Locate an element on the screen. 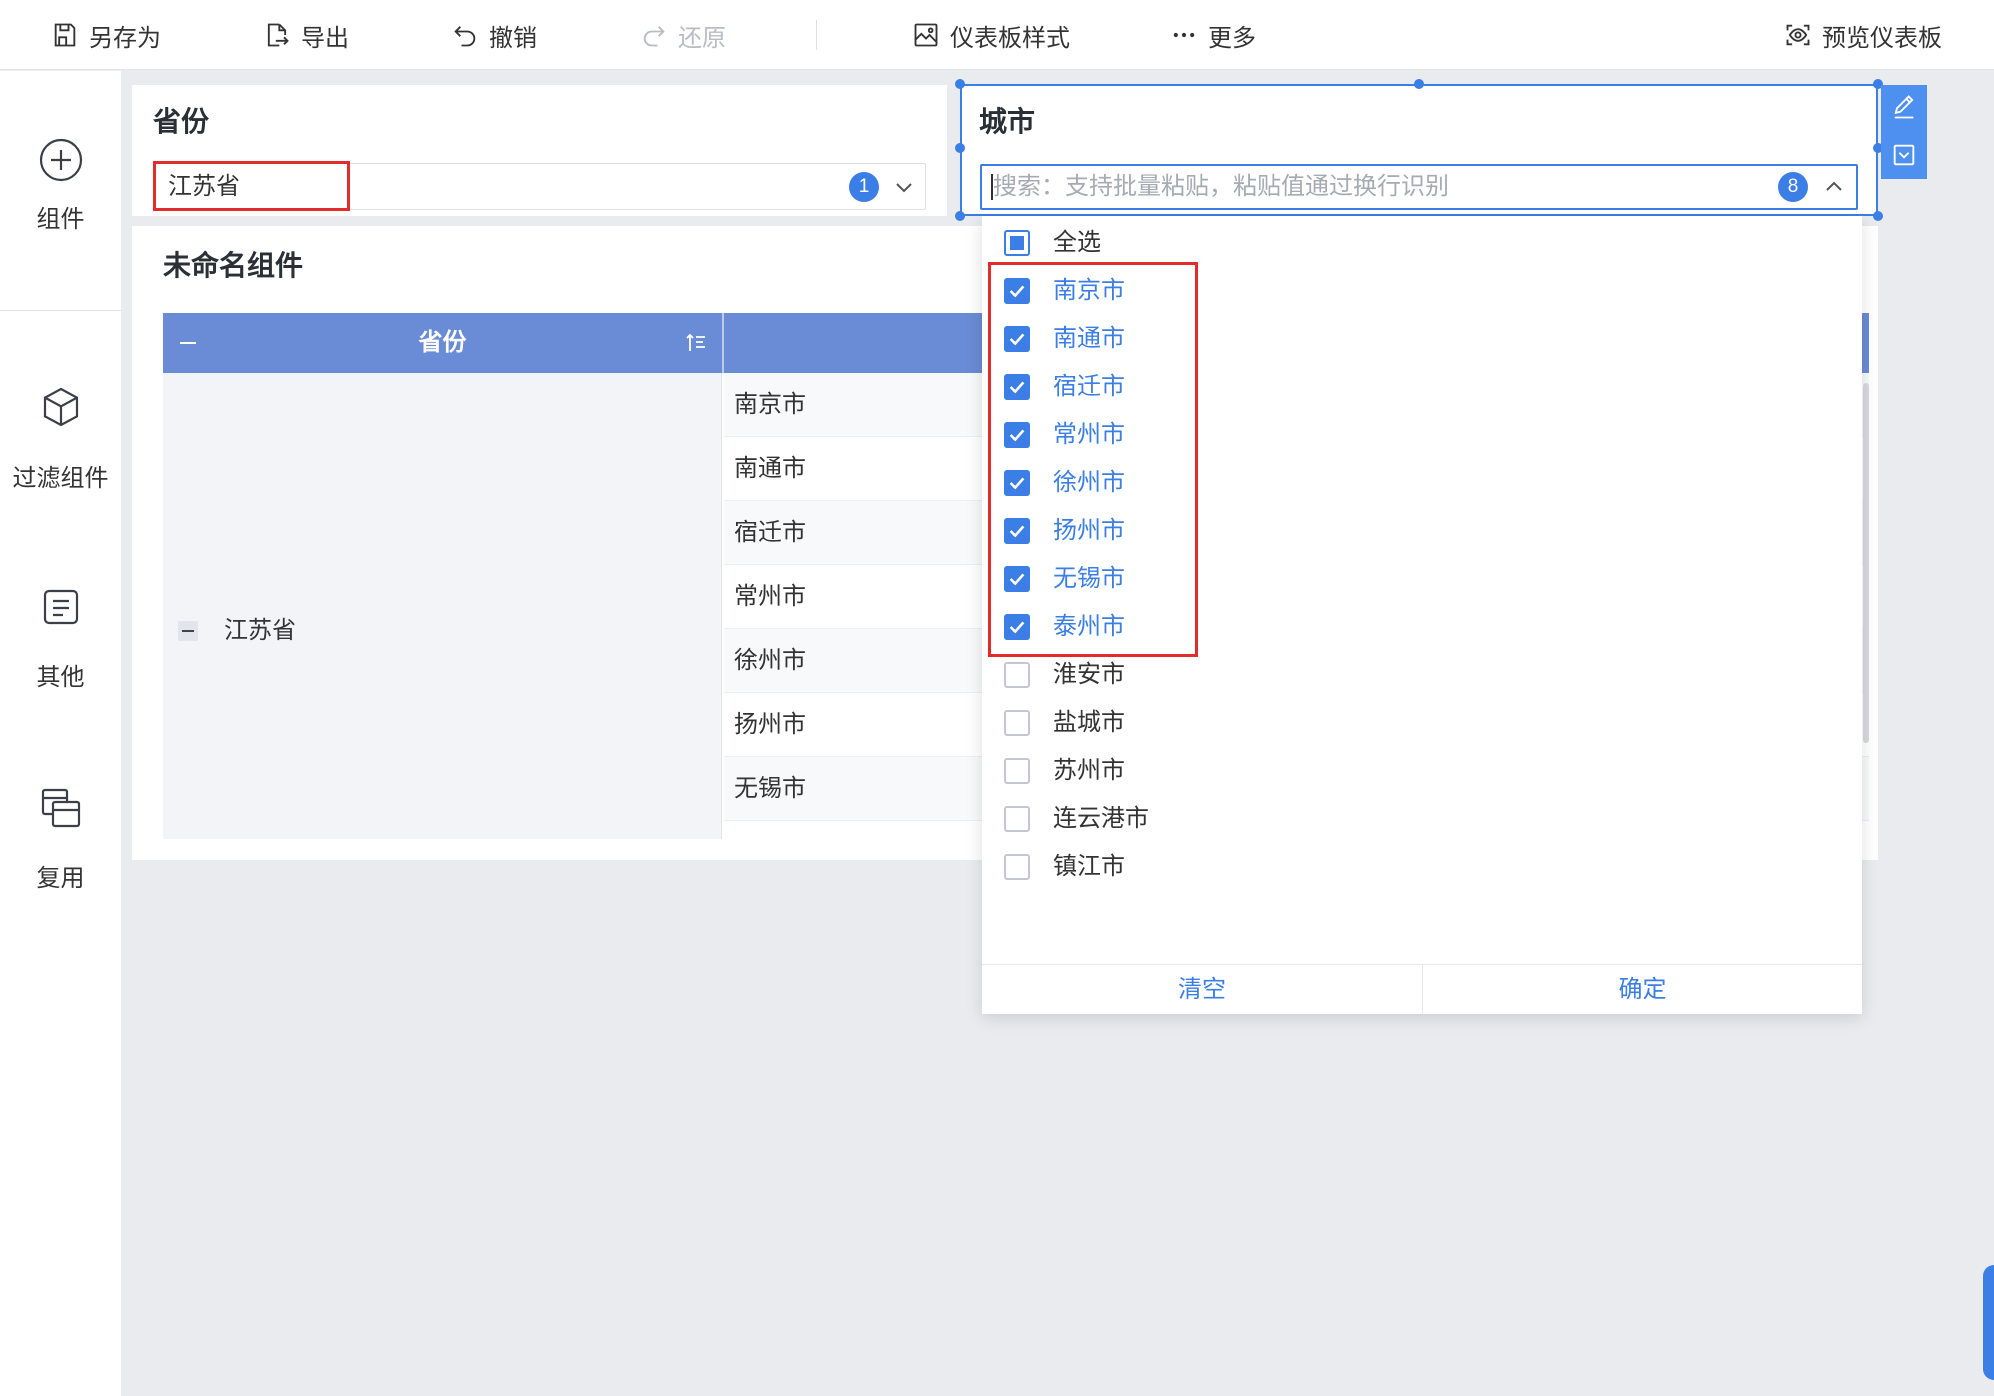  save-as-button: 另存为 is located at coordinates (106, 35).